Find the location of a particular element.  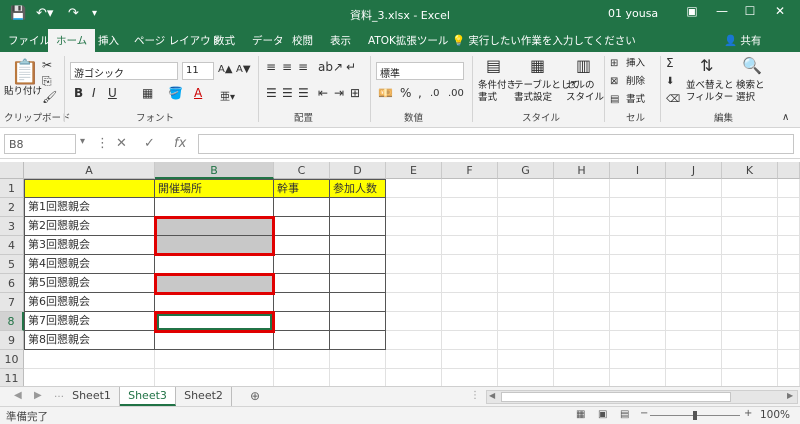

column-header-d: D is located at coordinates (358, 170).